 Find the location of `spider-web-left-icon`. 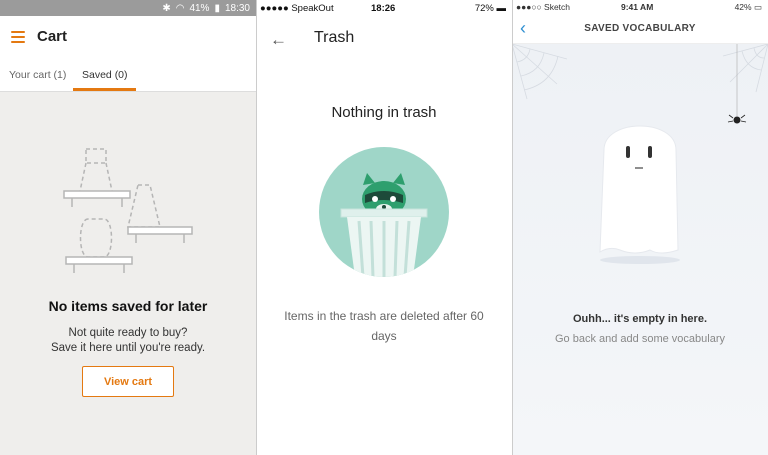

spider-web-left-icon is located at coordinates (540, 72).